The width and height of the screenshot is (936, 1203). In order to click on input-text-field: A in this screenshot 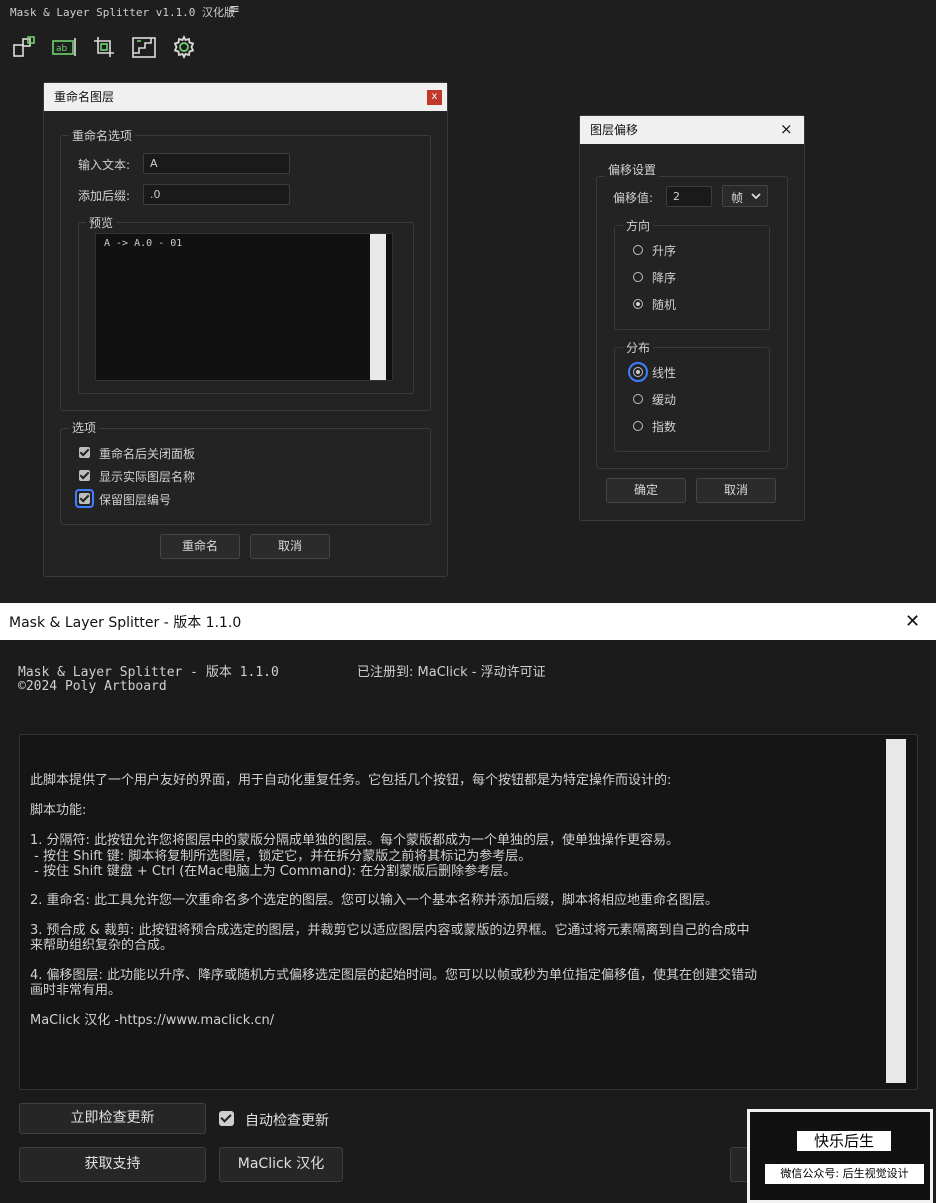, I will do `click(216, 163)`.